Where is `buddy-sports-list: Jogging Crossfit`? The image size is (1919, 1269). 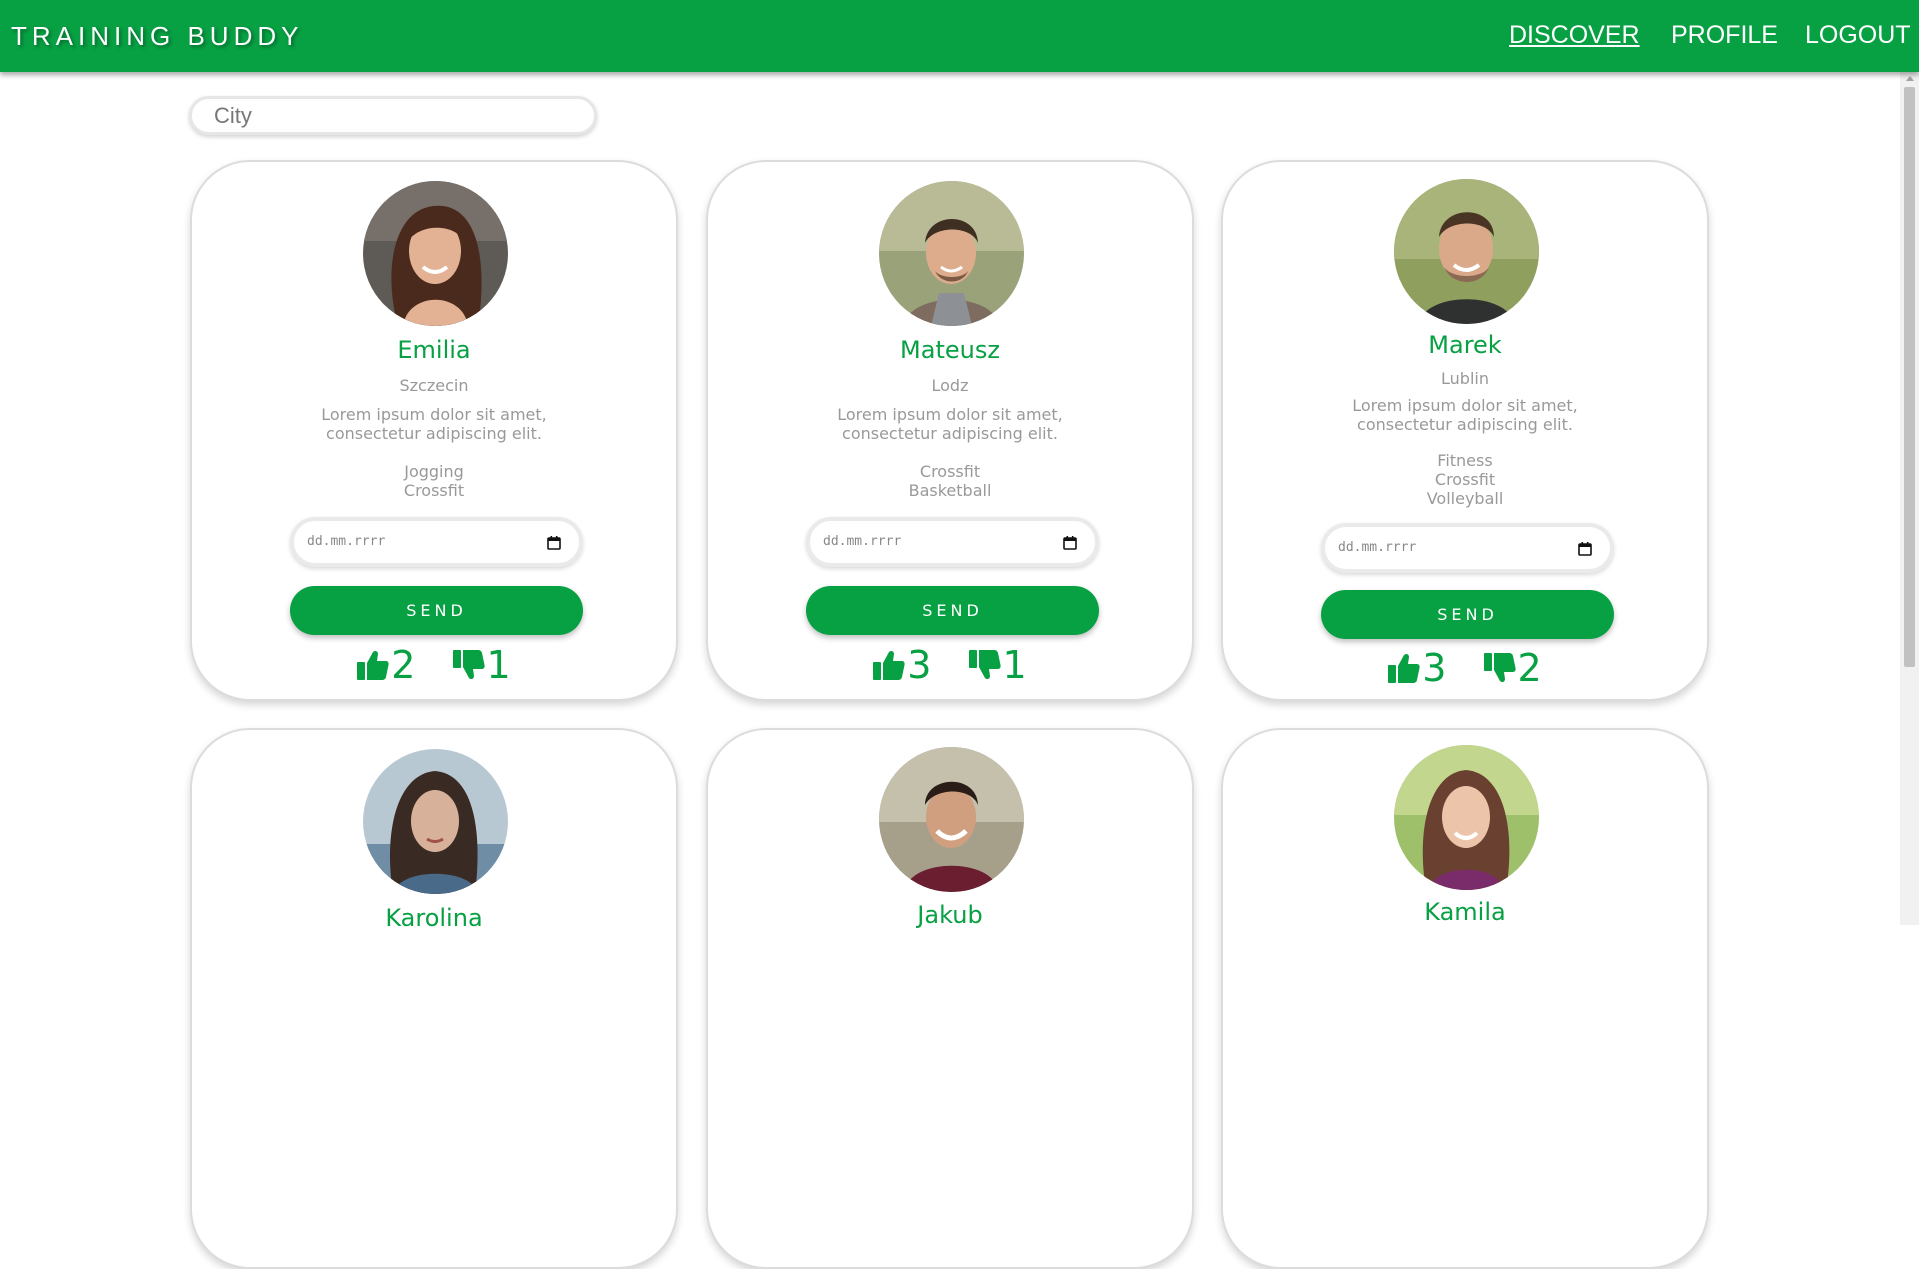
buddy-sports-list: Jogging Crossfit is located at coordinates (434, 481).